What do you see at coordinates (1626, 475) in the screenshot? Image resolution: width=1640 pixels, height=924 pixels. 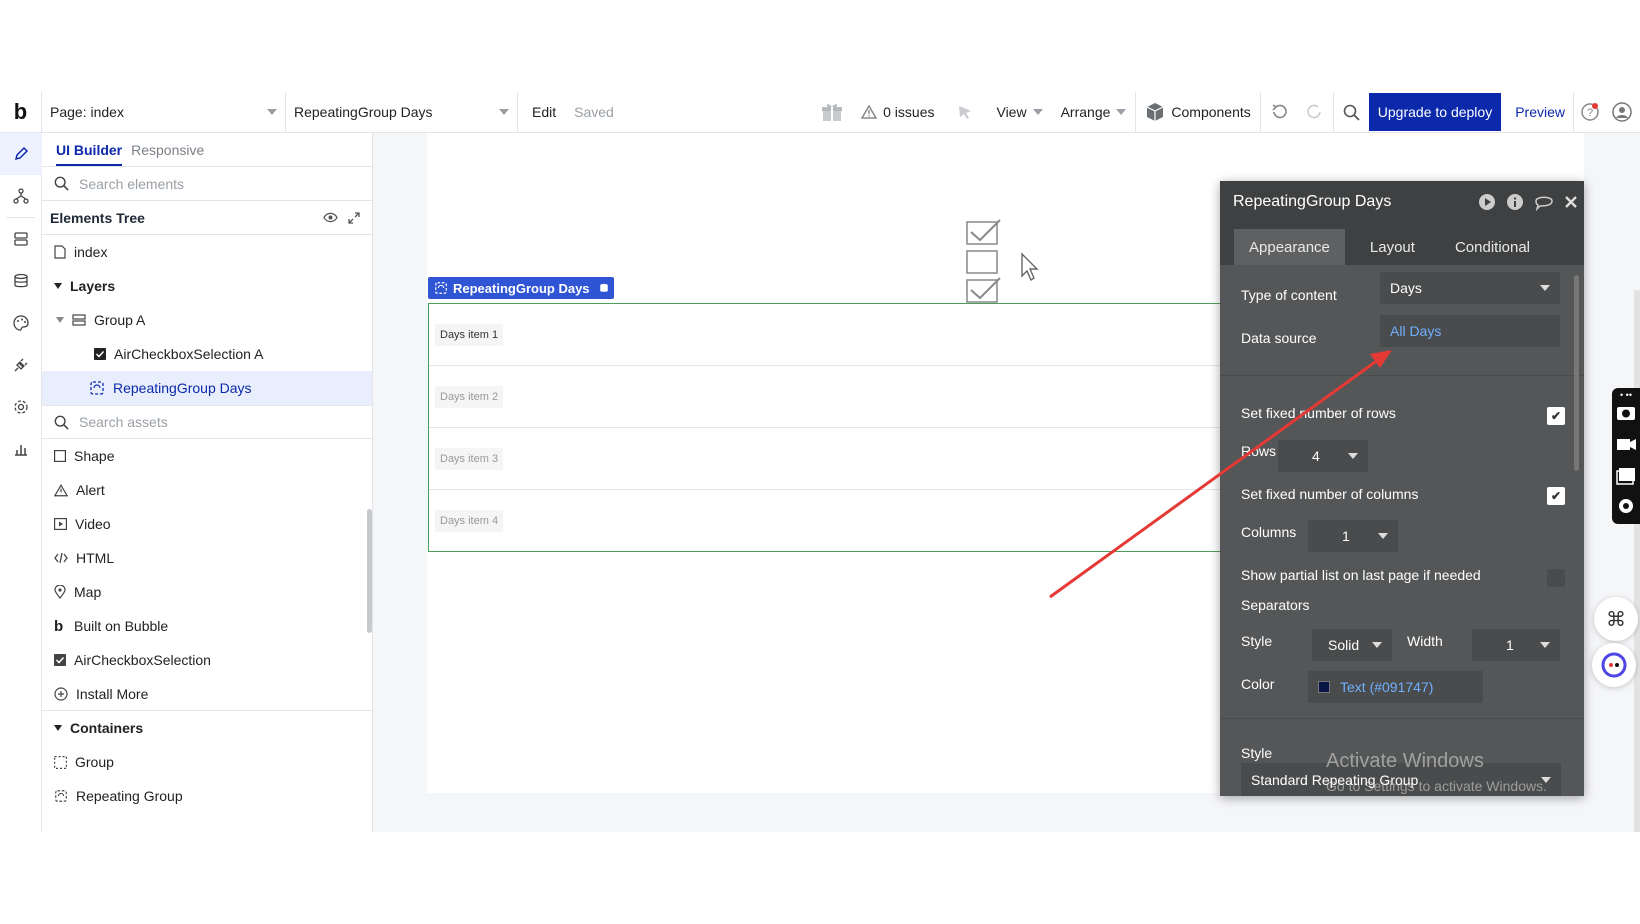 I see `window-icon` at bounding box center [1626, 475].